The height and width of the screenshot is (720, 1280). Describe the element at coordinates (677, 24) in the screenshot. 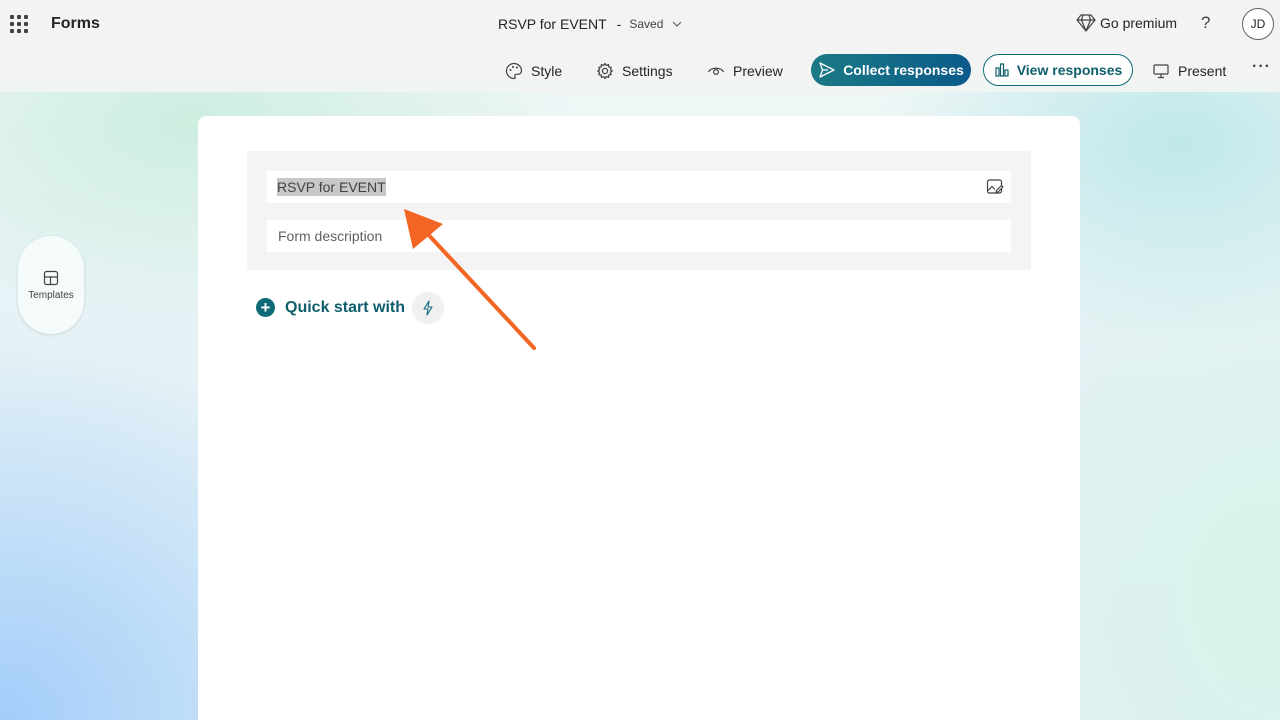

I see `chevron-down-icon` at that location.